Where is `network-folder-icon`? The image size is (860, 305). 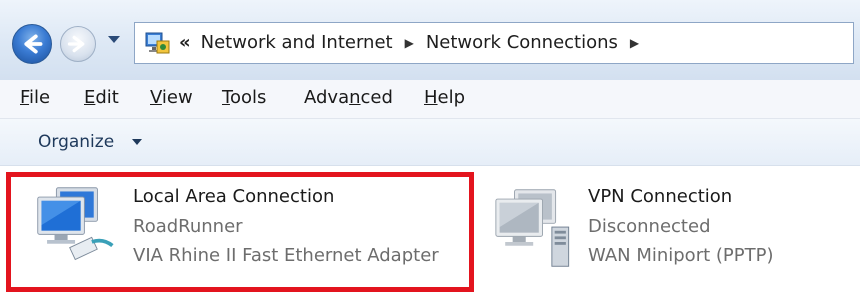 network-folder-icon is located at coordinates (157, 43).